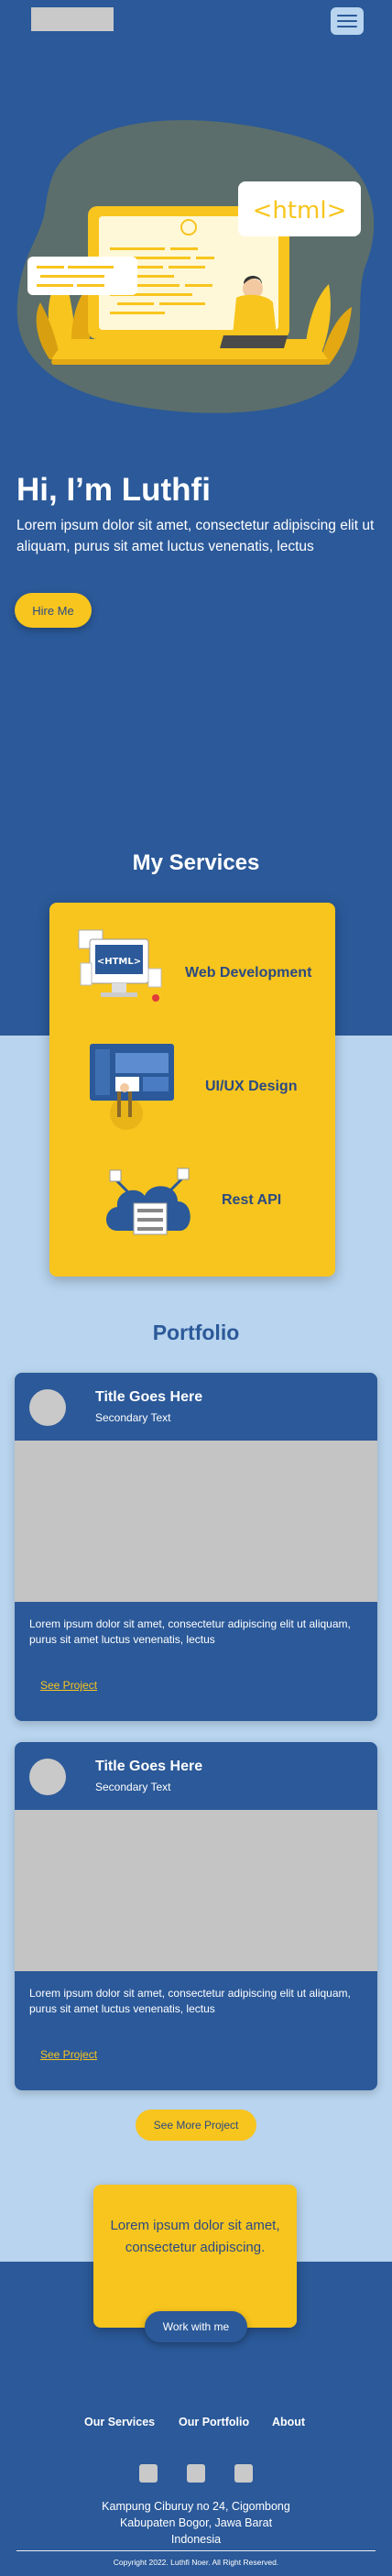  I want to click on footer-nav-our-portfolio: Our Portfolio, so click(214, 2422).